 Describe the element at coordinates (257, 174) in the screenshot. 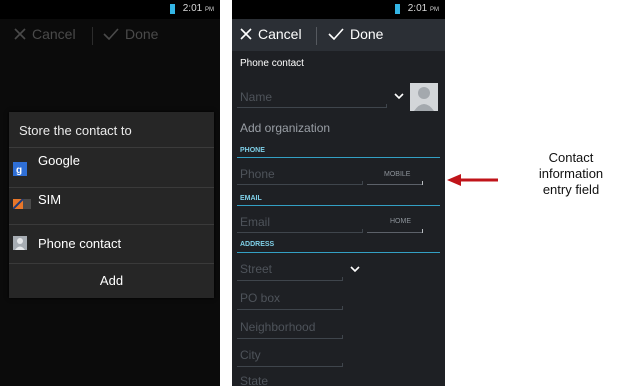

I see `phone-field: Phone` at that location.